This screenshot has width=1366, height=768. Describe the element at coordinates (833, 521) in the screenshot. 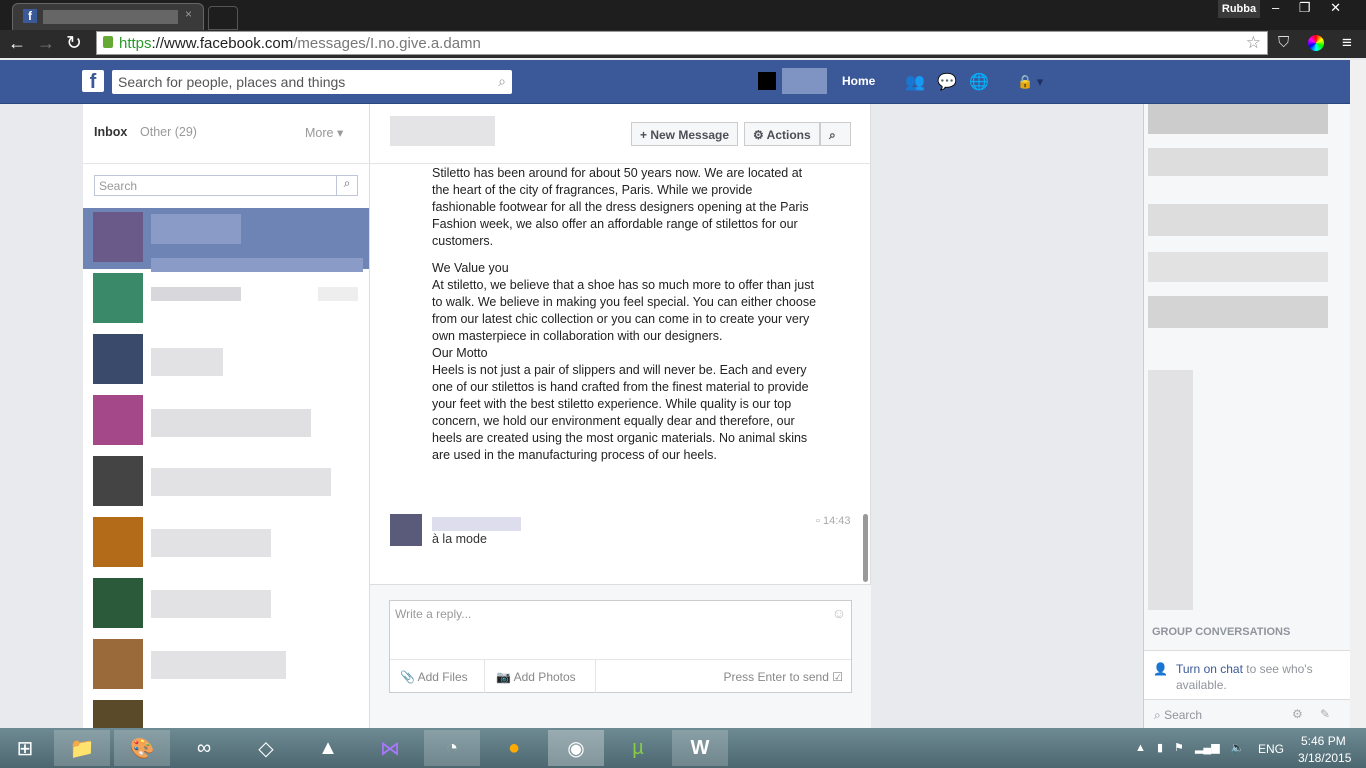

I see `message-timestamp: ▫ 14:43` at that location.